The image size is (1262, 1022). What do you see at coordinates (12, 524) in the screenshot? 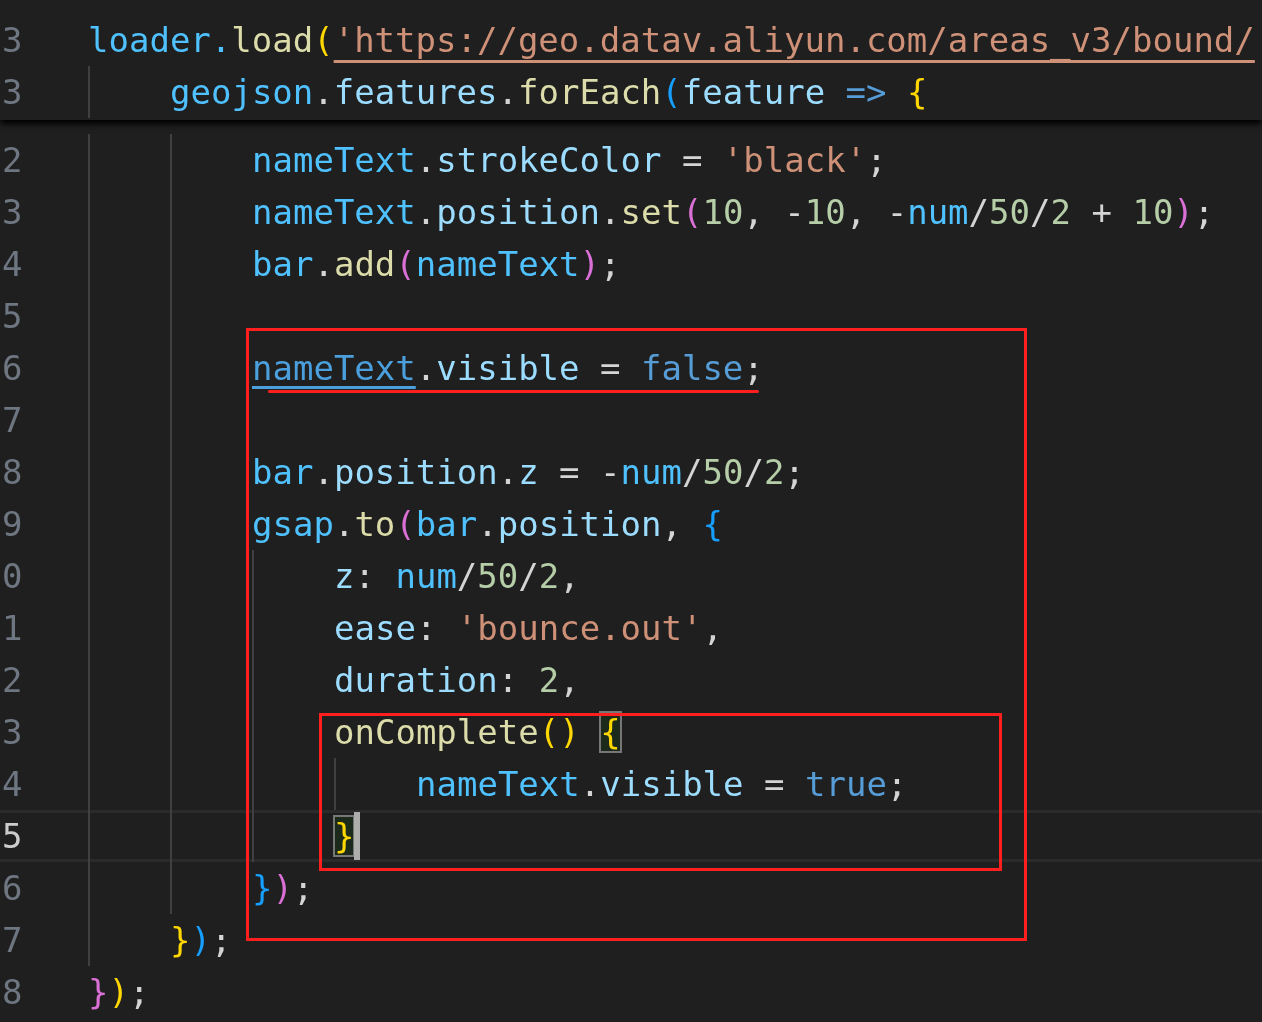
I see `line-number: 9` at bounding box center [12, 524].